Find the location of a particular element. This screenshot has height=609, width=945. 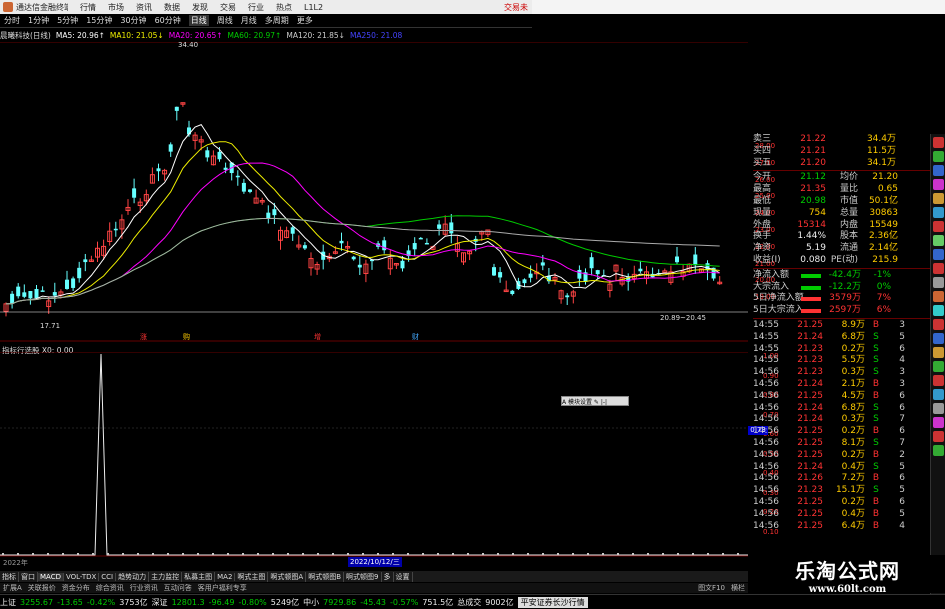

period-tab: 1分钟 is located at coordinates (38, 20).